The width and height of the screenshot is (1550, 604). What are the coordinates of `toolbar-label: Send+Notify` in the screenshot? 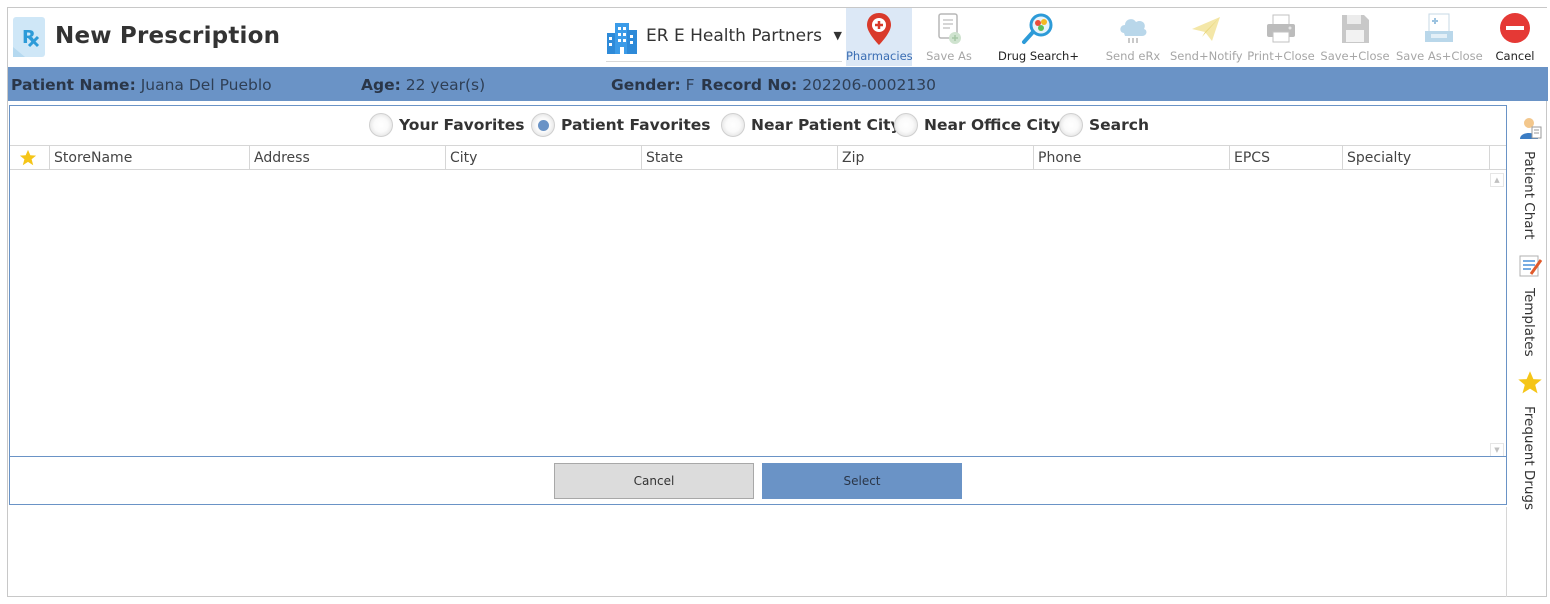 It's located at (1206, 56).